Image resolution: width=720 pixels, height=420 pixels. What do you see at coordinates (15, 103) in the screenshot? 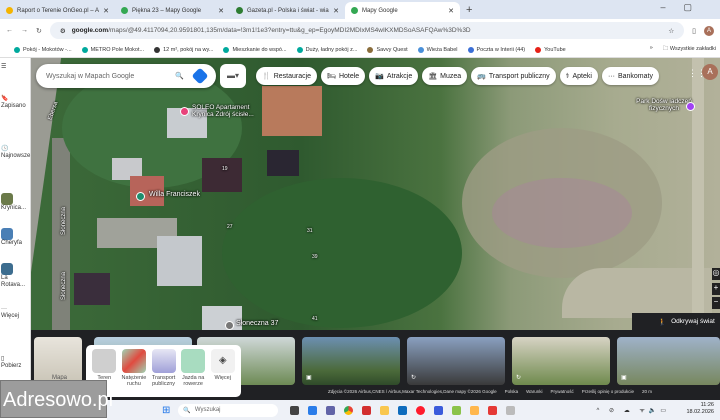
I see `sidebar-item-saved: 🔖 Zapisano` at bounding box center [15, 103].